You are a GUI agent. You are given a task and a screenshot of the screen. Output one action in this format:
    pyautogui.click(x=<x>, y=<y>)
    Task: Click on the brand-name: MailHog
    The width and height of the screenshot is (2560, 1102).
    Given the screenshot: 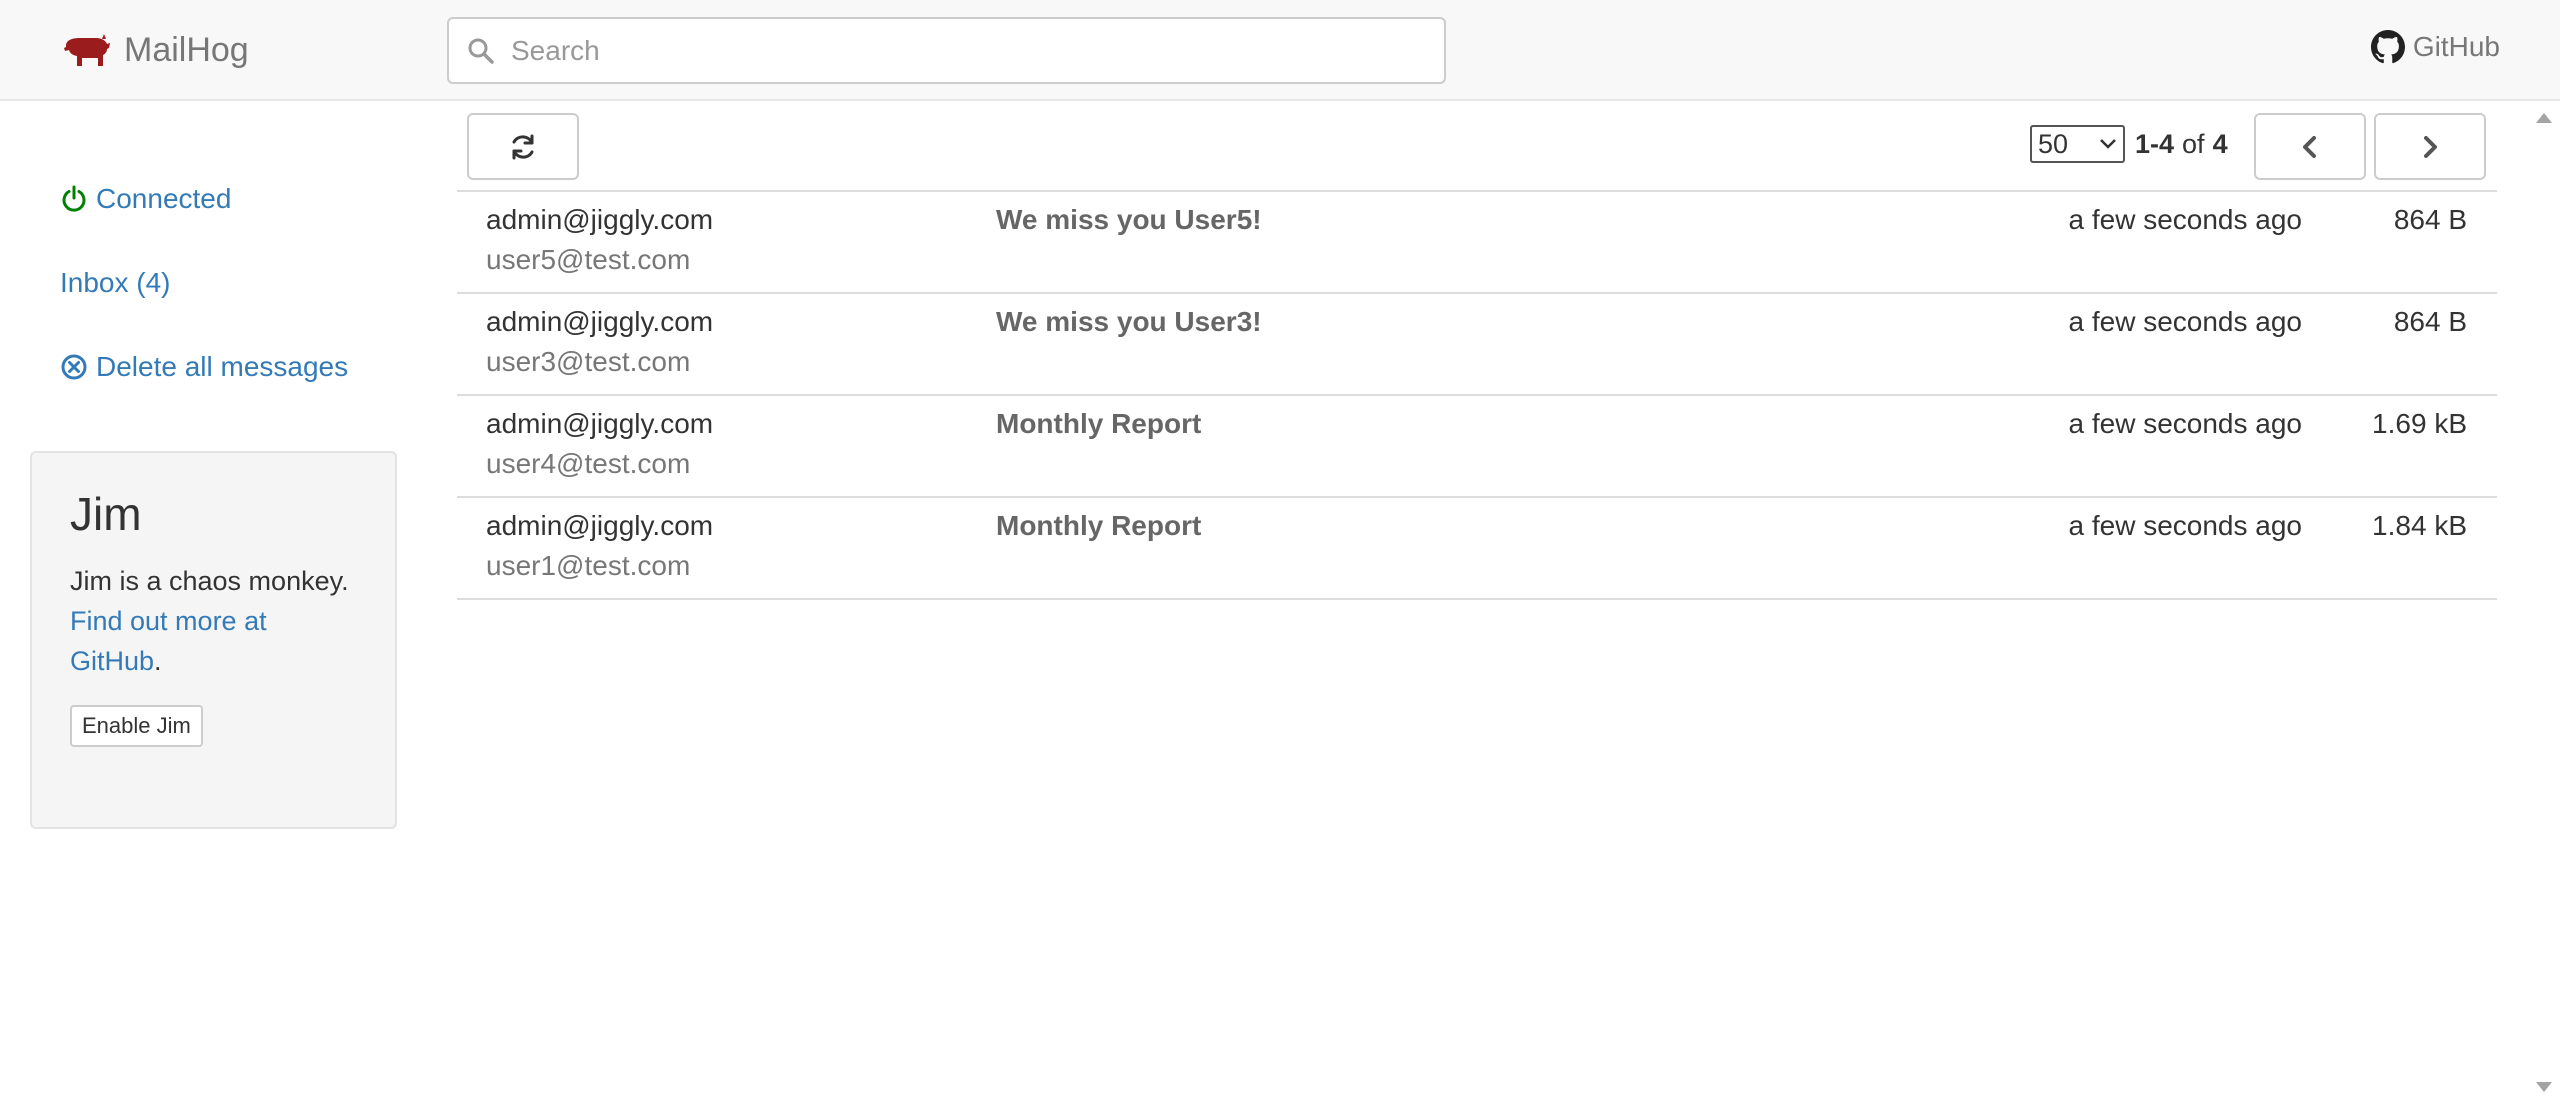 What is the action you would take?
    pyautogui.click(x=186, y=49)
    